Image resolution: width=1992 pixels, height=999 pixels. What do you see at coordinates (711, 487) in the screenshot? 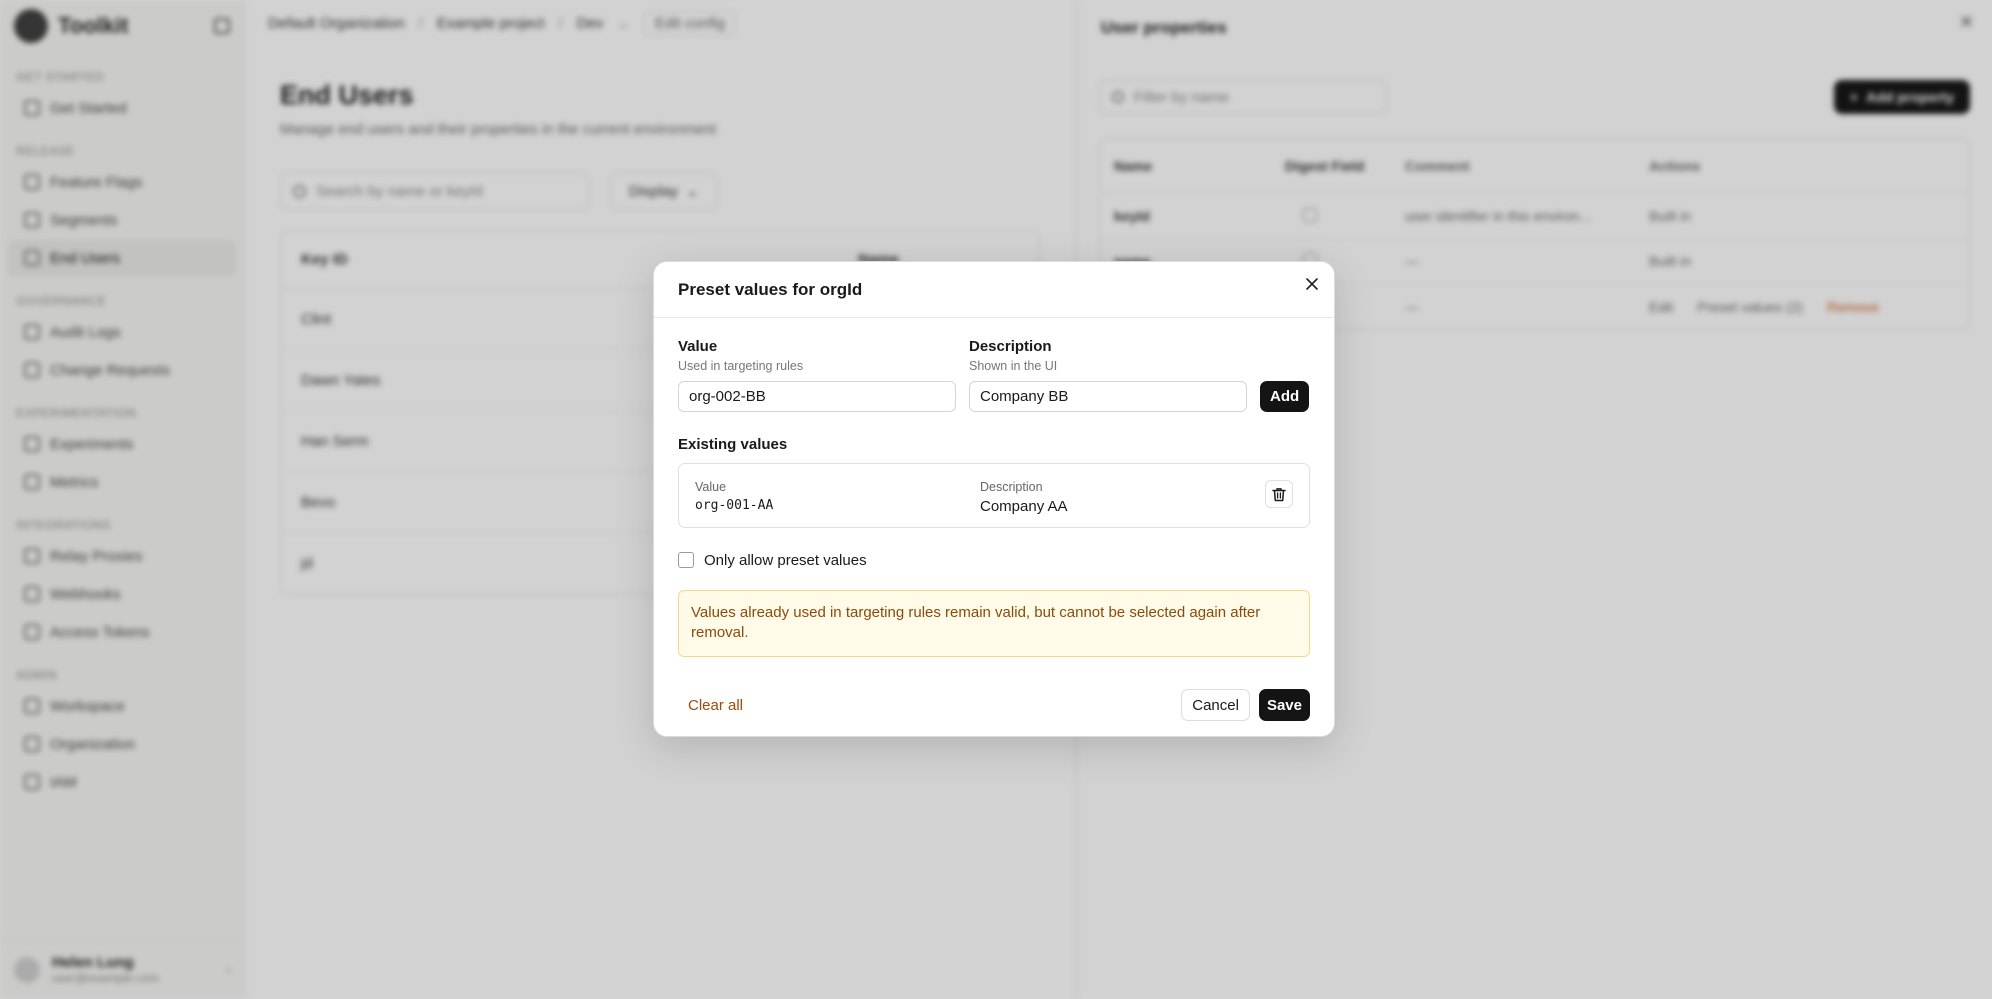
I see `existing-value-label: Value` at bounding box center [711, 487].